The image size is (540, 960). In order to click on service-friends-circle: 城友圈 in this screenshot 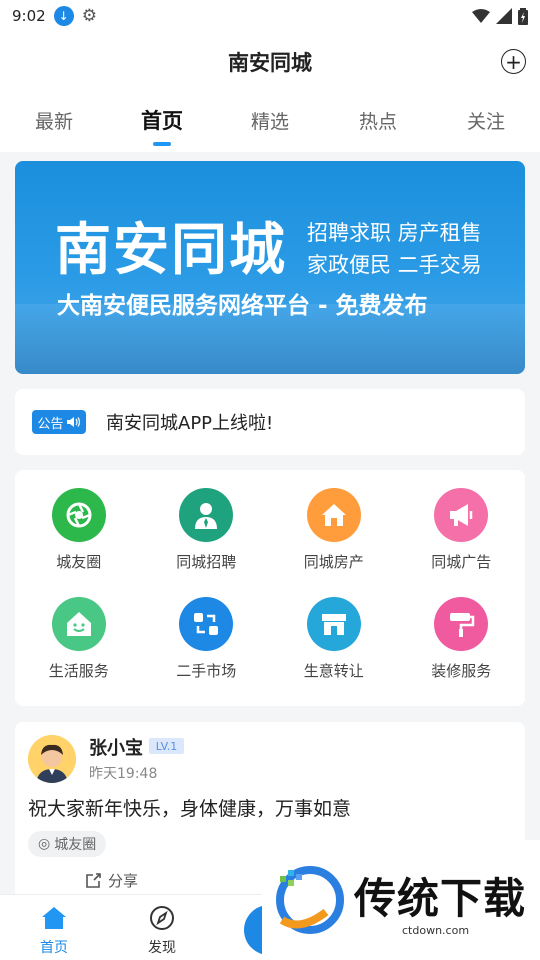, I will do `click(79, 541)`.